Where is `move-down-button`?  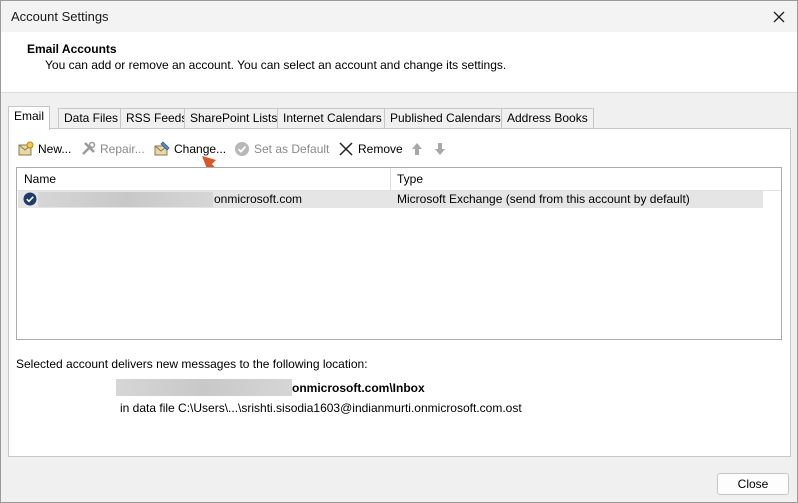 move-down-button is located at coordinates (442, 149).